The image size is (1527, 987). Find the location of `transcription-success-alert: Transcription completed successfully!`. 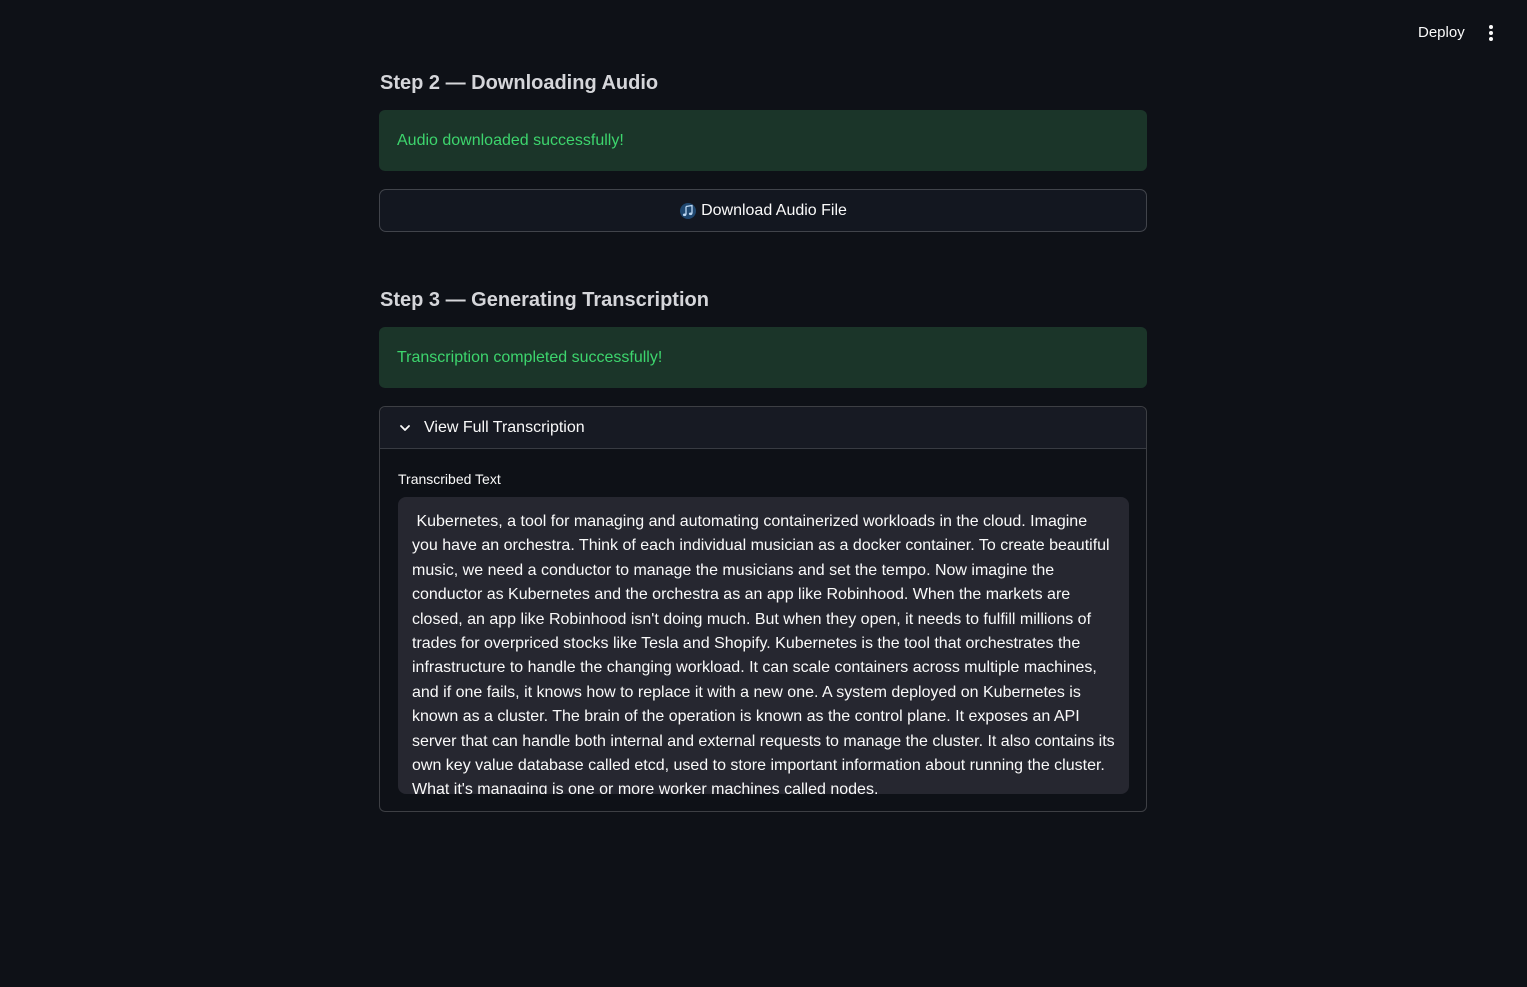

transcription-success-alert: Transcription completed successfully! is located at coordinates (763, 357).